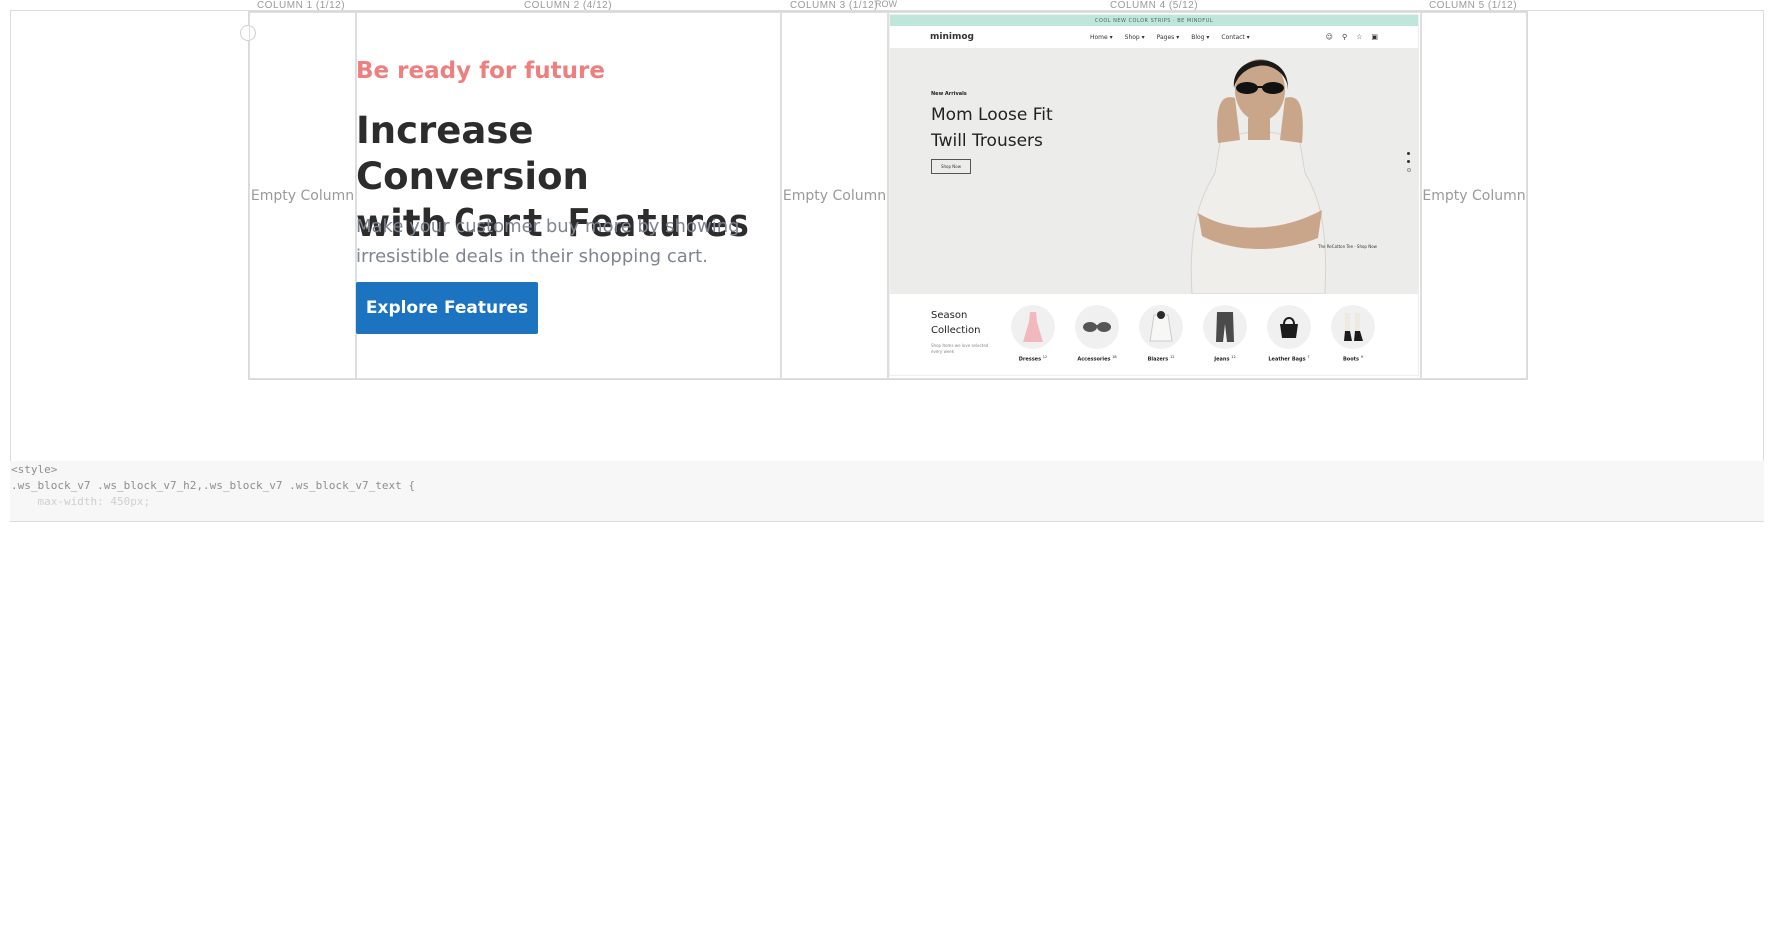 The width and height of the screenshot is (1775, 940). What do you see at coordinates (1353, 327) in the screenshot?
I see `boots-icon` at bounding box center [1353, 327].